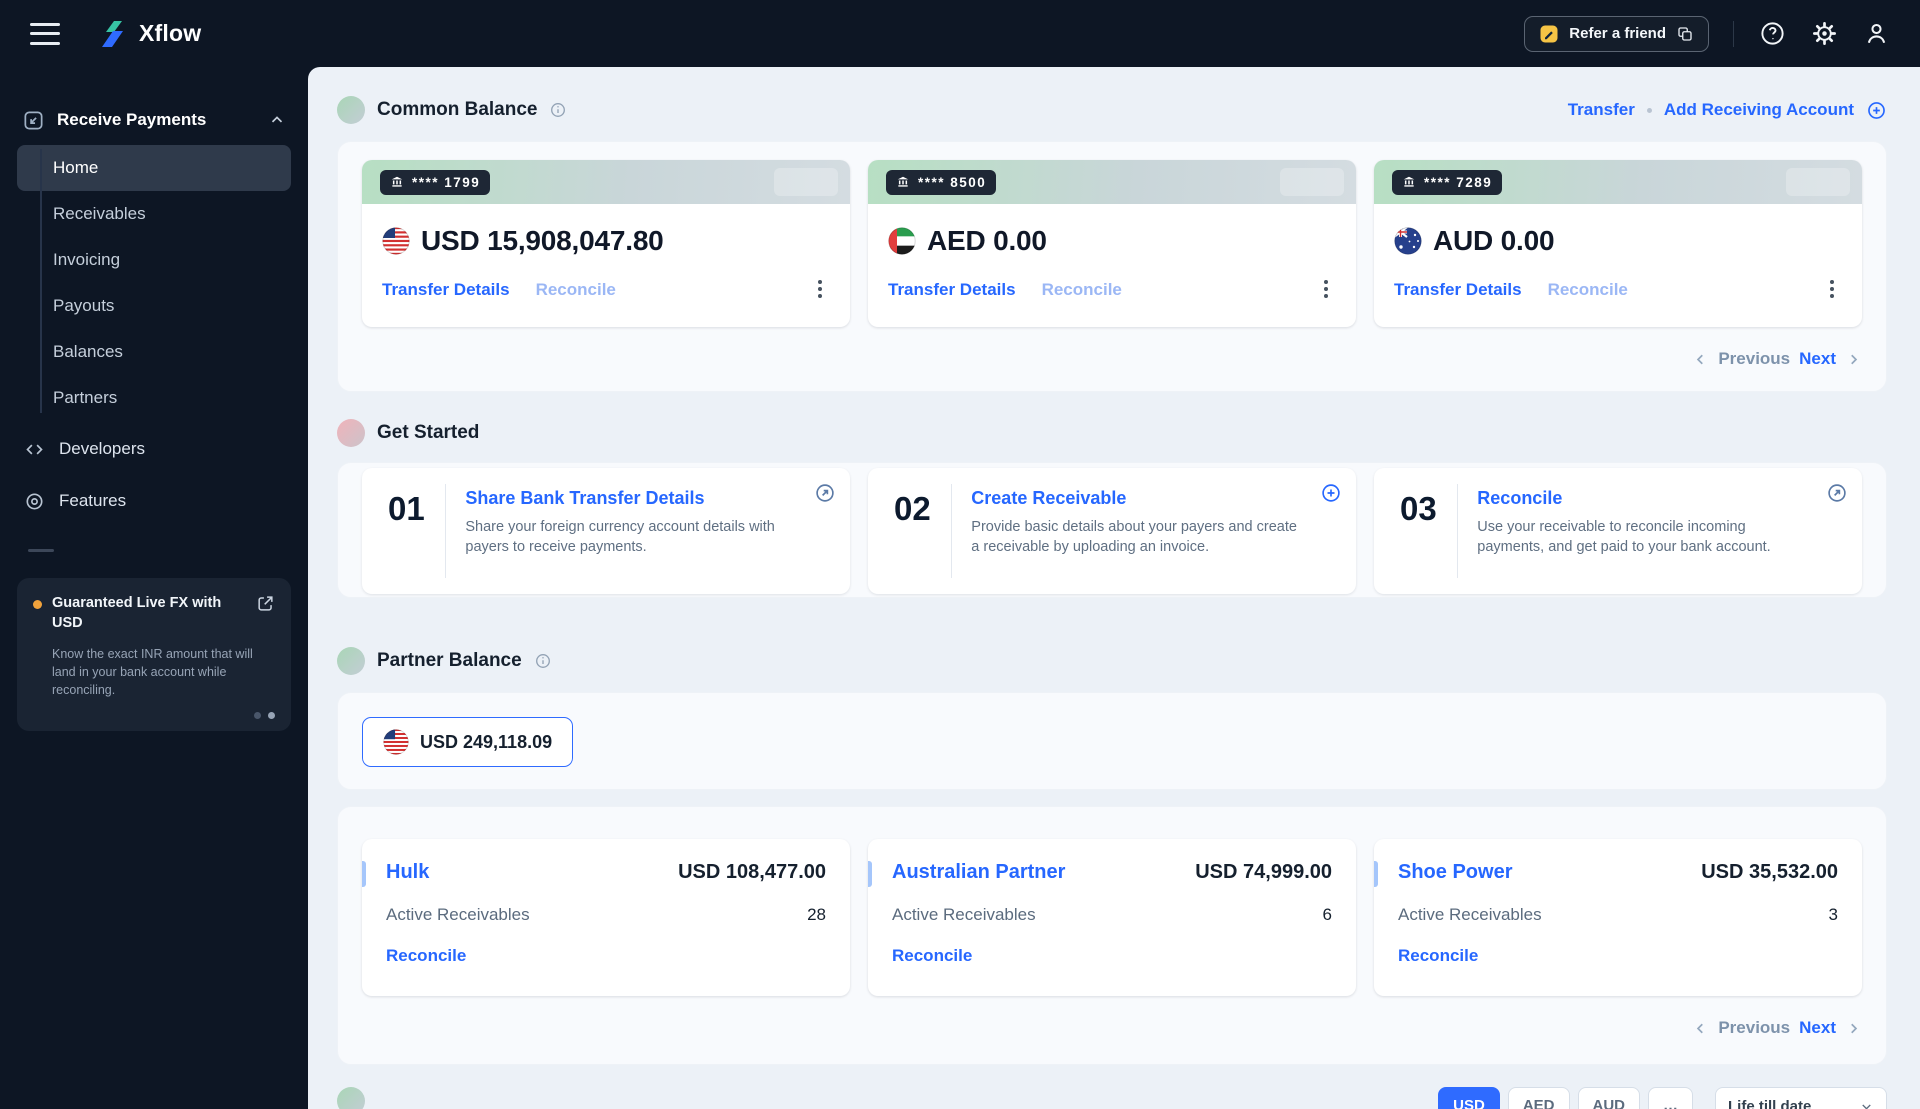 The height and width of the screenshot is (1109, 1920). I want to click on currency-tab-aed: AED, so click(1538, 1098).